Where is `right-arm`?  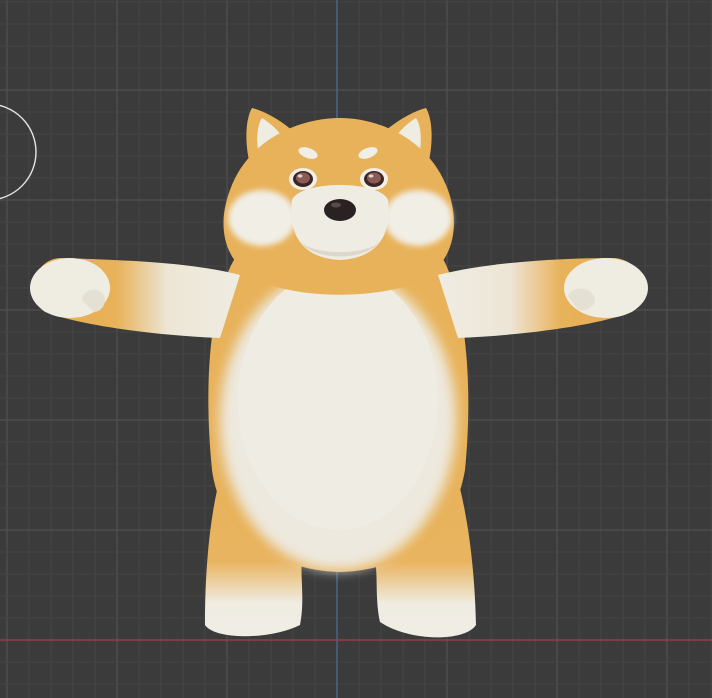 right-arm is located at coordinates (543, 298).